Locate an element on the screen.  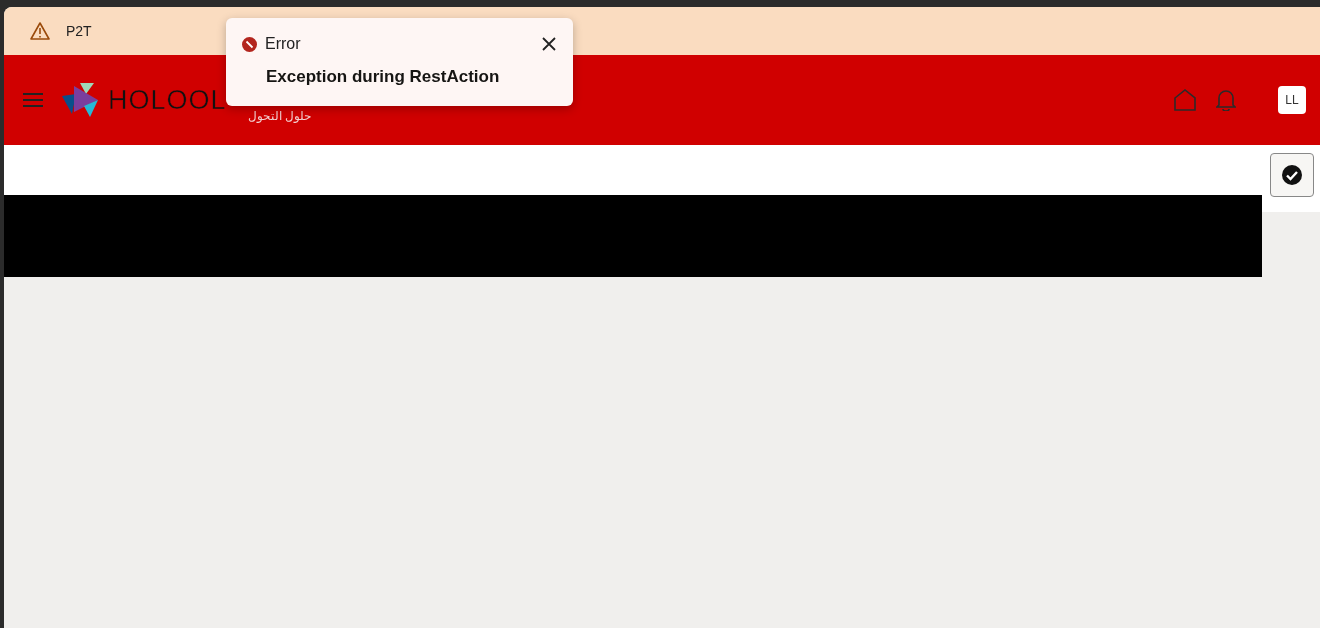
notifications-button is located at coordinates (1226, 100).